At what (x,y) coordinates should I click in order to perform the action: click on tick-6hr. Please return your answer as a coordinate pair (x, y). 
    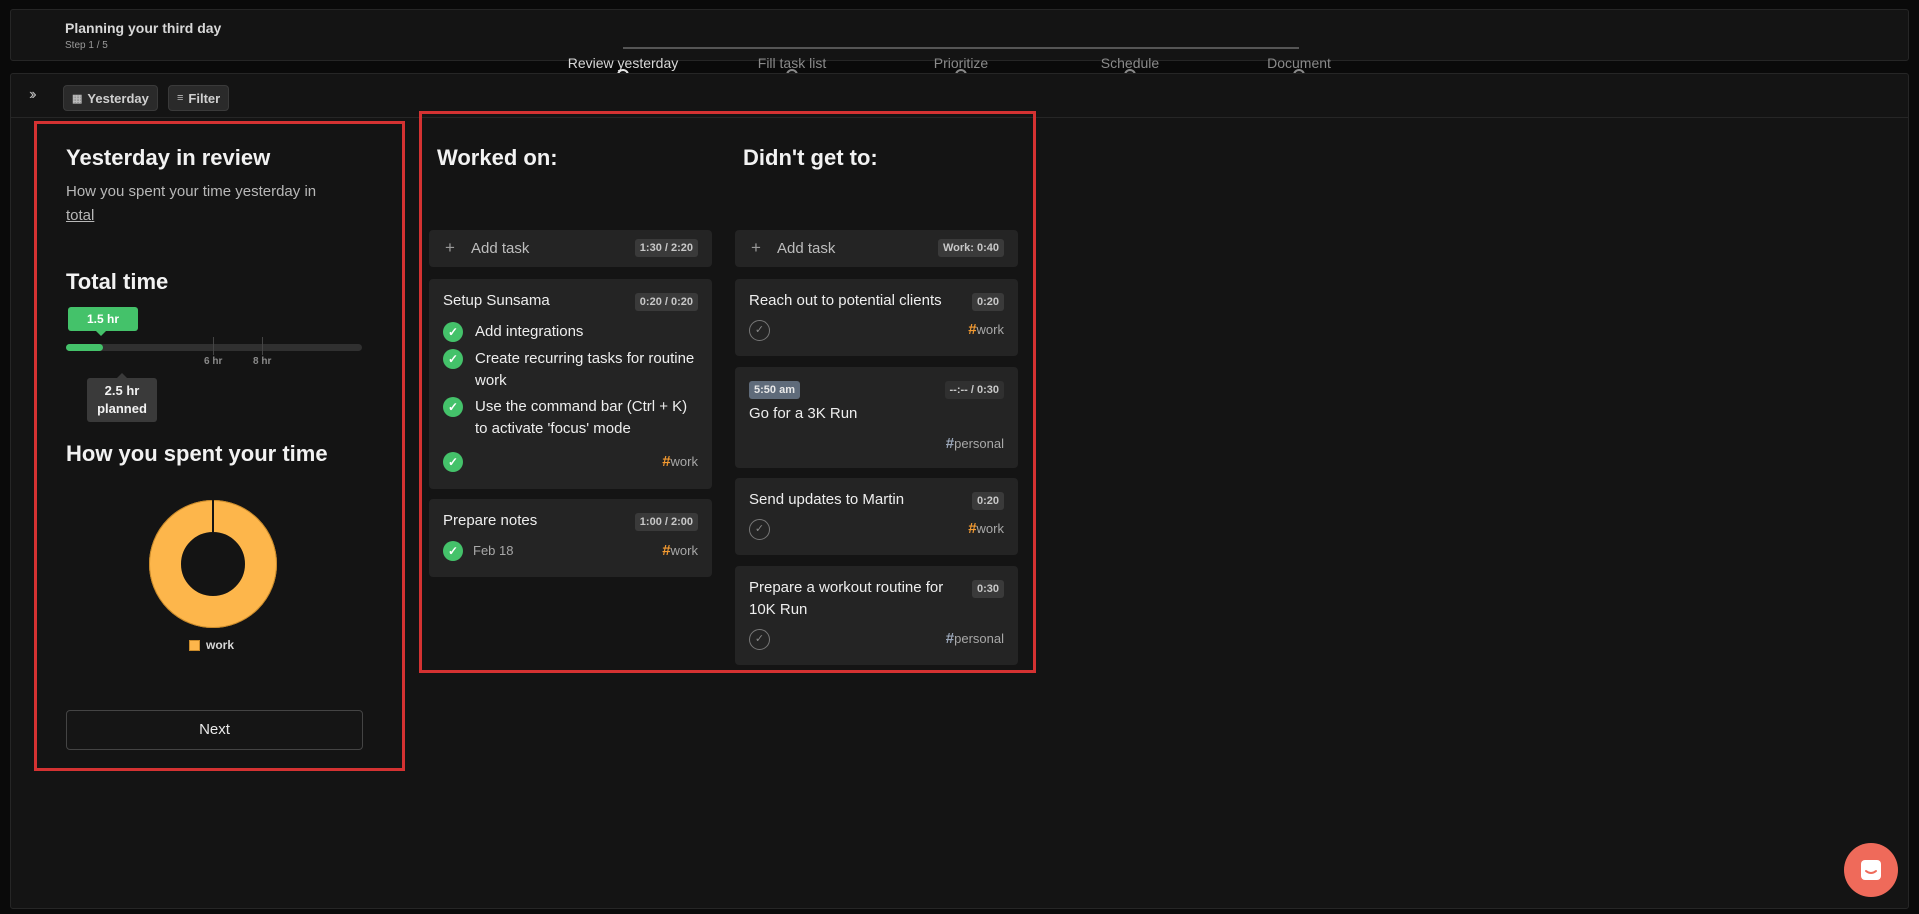
    Looking at the image, I should click on (213, 346).